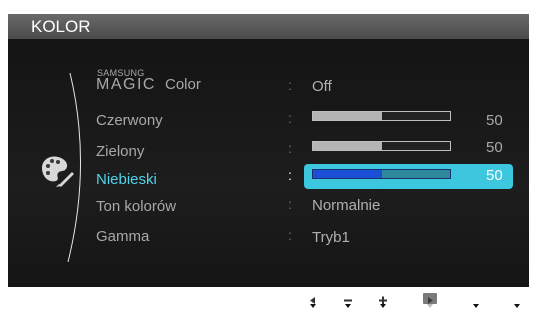 Image resolution: width=540 pixels, height=317 pixels. What do you see at coordinates (126, 84) in the screenshot?
I see `magic-logo-text: MAGIC` at bounding box center [126, 84].